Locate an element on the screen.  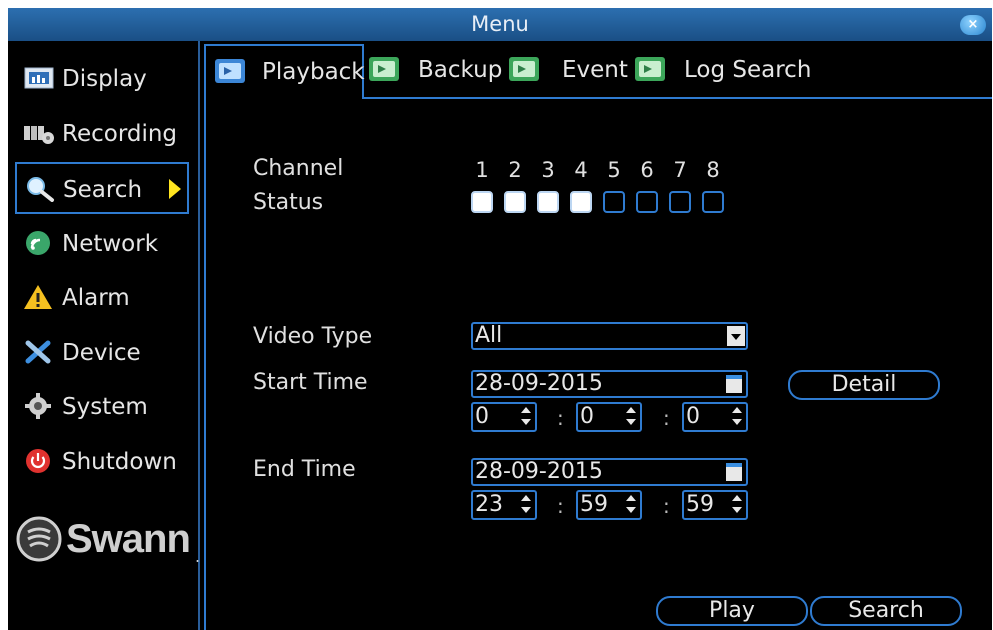
logo-text: Swann is located at coordinates (128, 539).